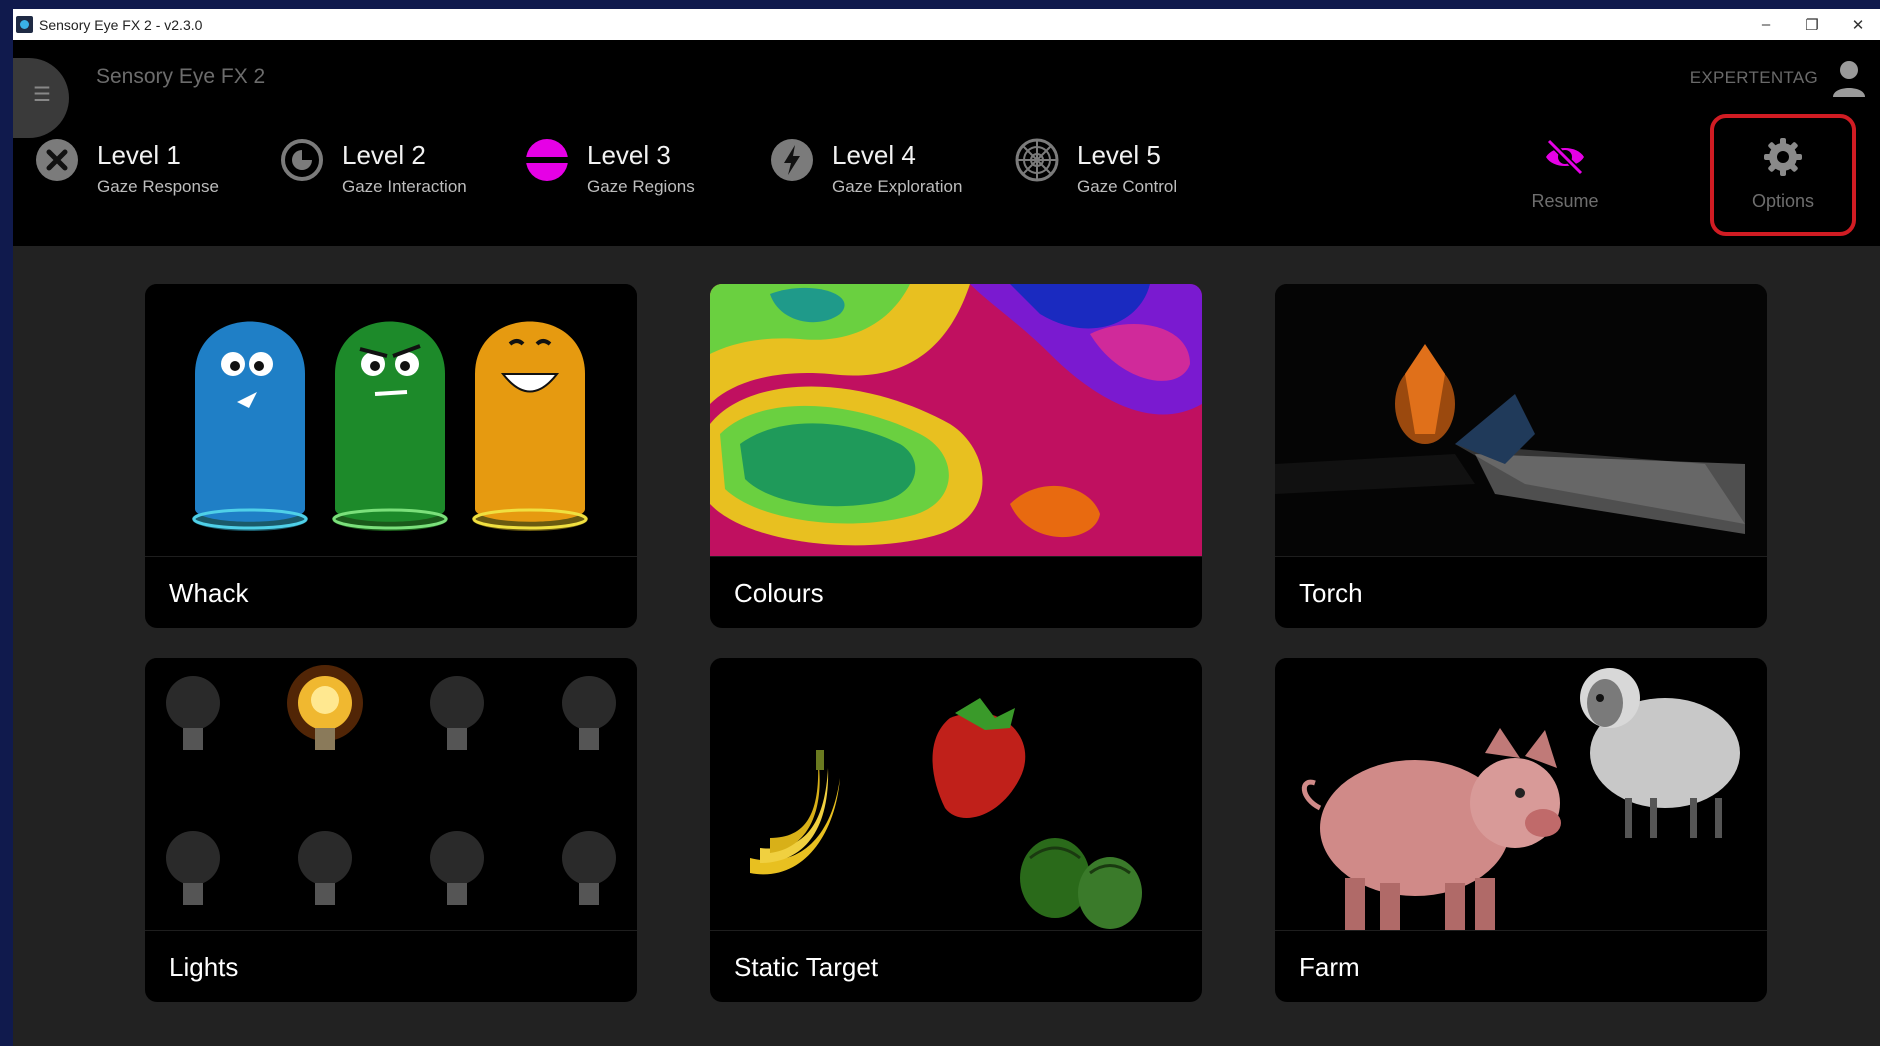 The width and height of the screenshot is (1880, 1046). Describe the element at coordinates (302, 160) in the screenshot. I see `target-circle-icon` at that location.